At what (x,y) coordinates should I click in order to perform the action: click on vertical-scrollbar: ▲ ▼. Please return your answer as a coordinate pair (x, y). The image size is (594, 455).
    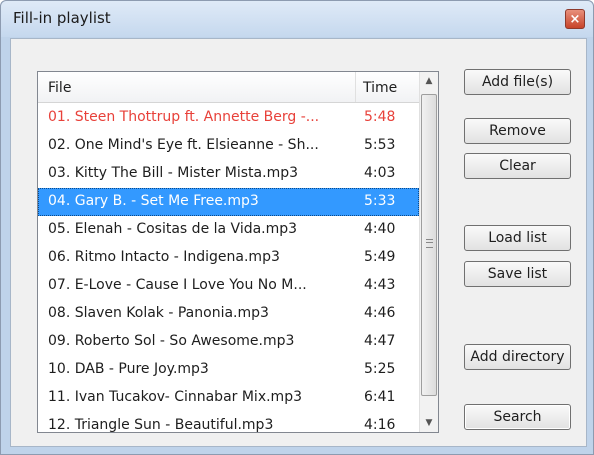
    Looking at the image, I should click on (428, 252).